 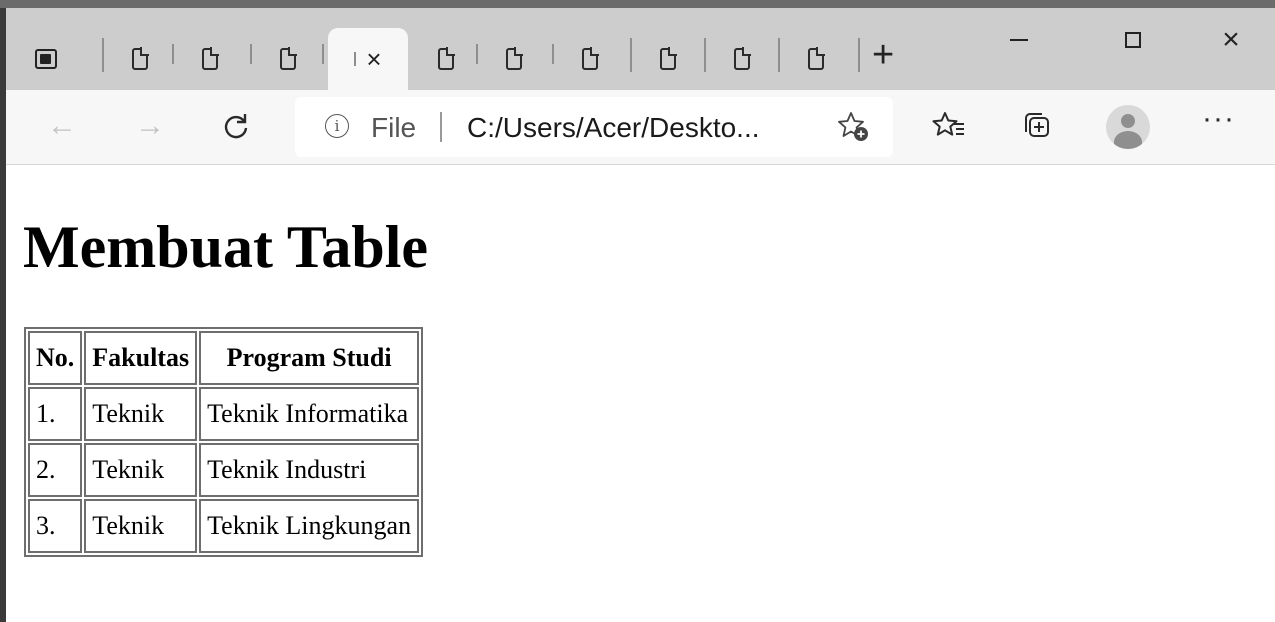 I want to click on profile-avatar, so click(x=1128, y=127).